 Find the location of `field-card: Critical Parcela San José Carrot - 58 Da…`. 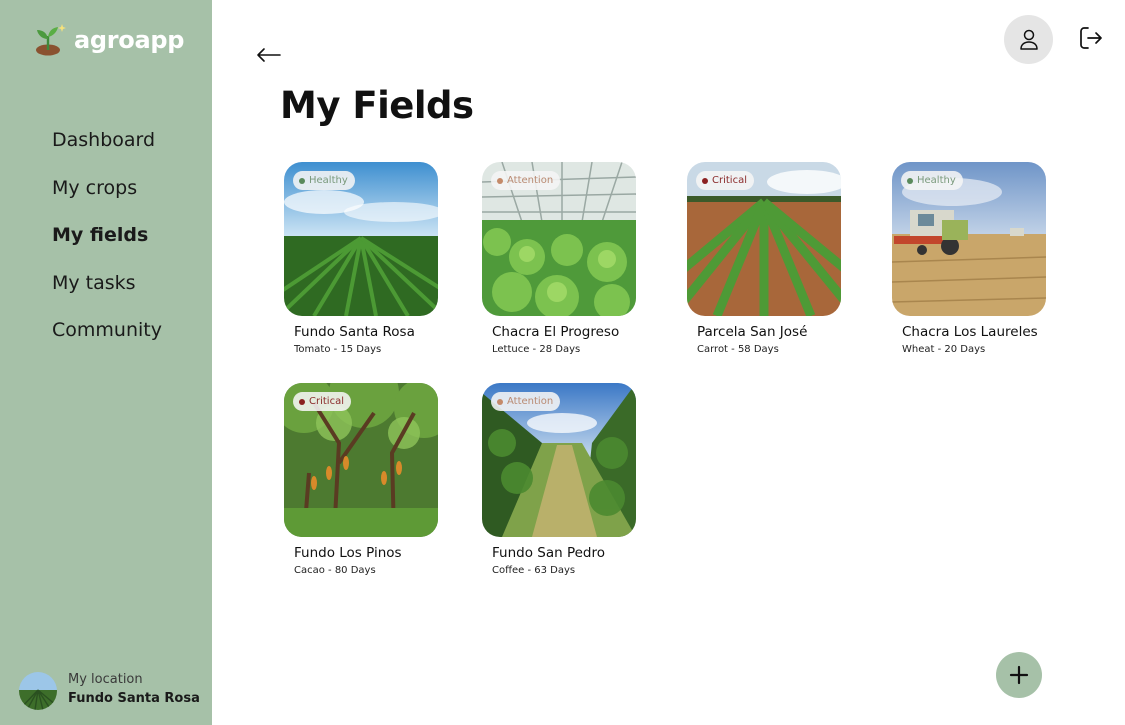

field-card: Critical Parcela San José Carrot - 58 Da… is located at coordinates (777, 258).